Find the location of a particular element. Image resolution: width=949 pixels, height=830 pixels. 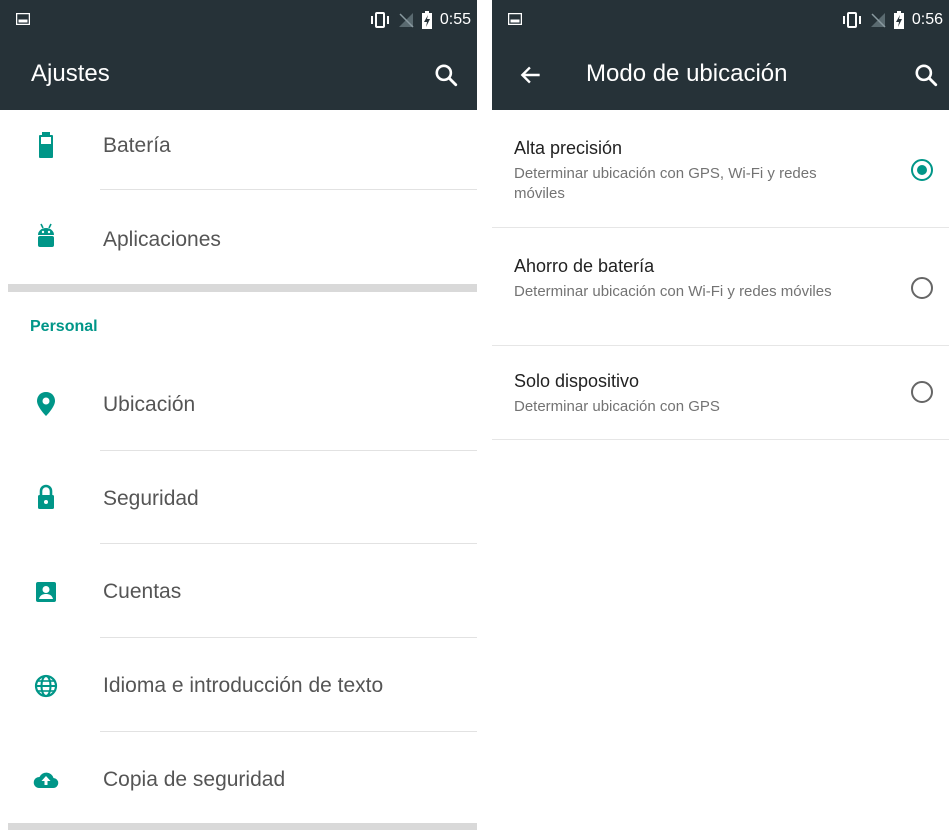

option-title: Solo dispositivo is located at coordinates (577, 381).